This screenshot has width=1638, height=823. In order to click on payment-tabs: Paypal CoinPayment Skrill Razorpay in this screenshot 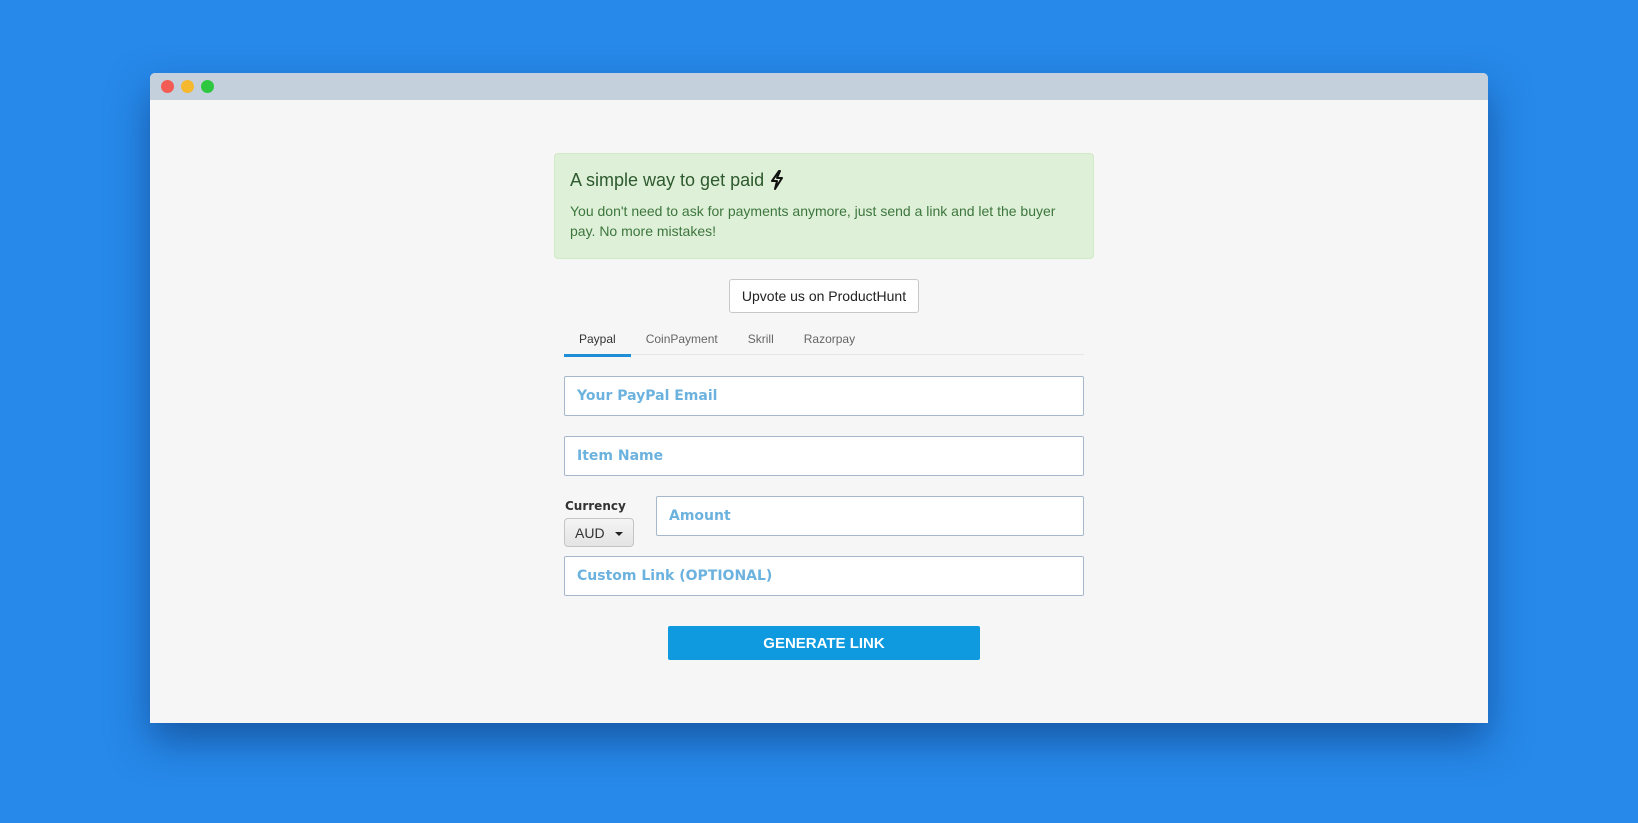, I will do `click(824, 340)`.